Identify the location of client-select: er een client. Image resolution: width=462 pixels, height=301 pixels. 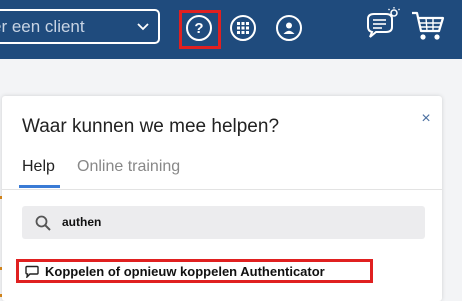
(80, 26).